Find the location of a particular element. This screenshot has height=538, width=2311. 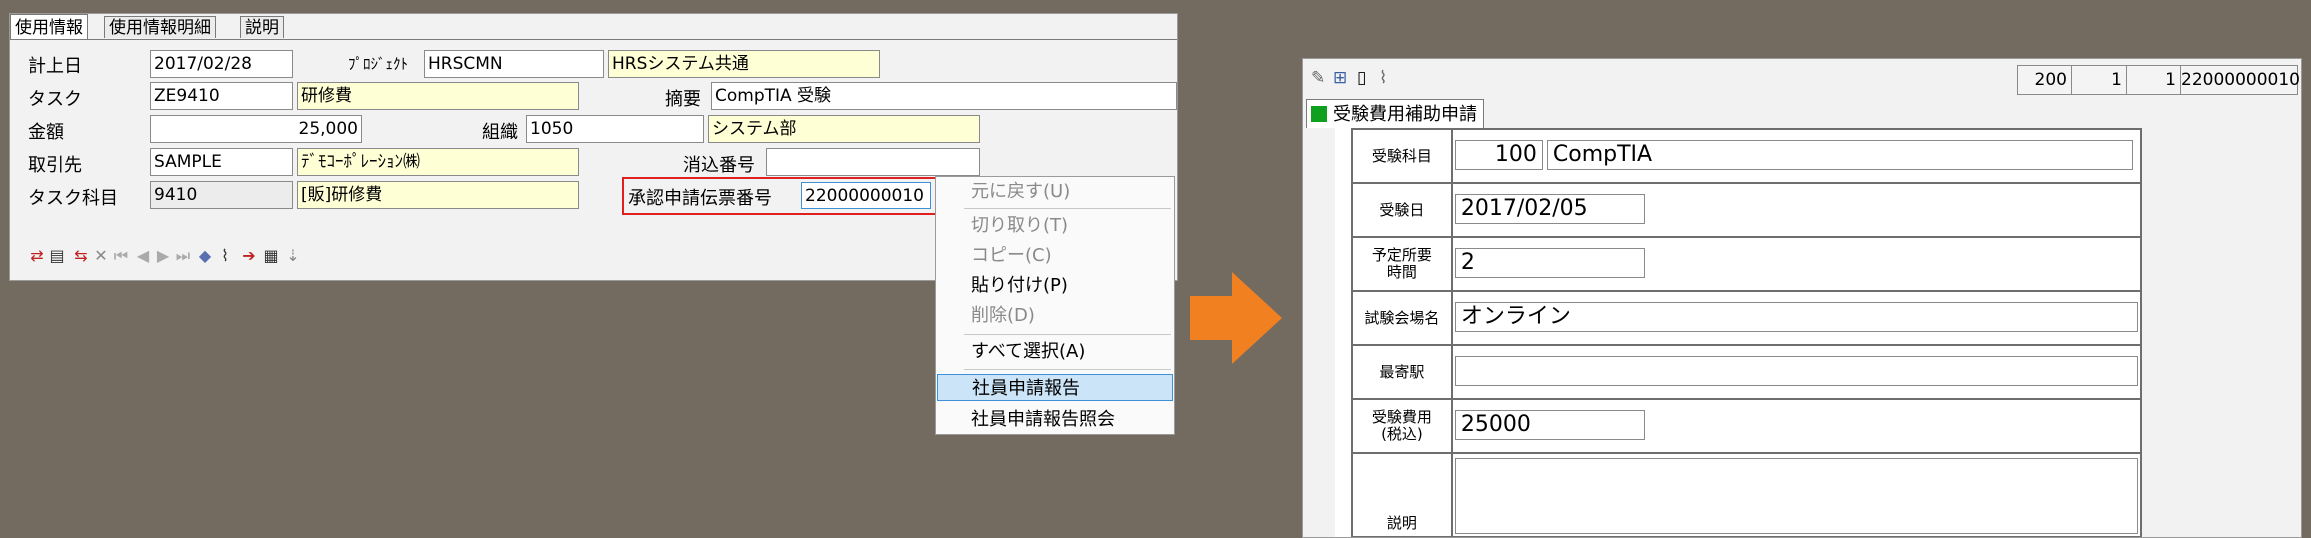

keijo-date-field: 2017/02/28 is located at coordinates (221, 64).